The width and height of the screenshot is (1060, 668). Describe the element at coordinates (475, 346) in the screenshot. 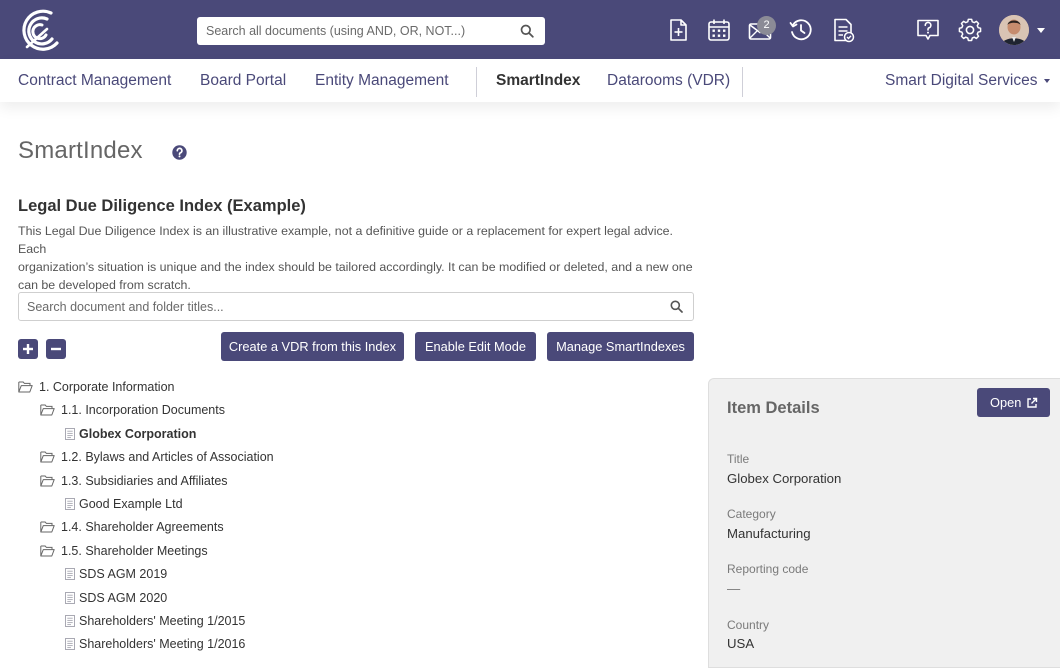

I see `enable-edit-mode-button: Enable Edit Mode` at that location.